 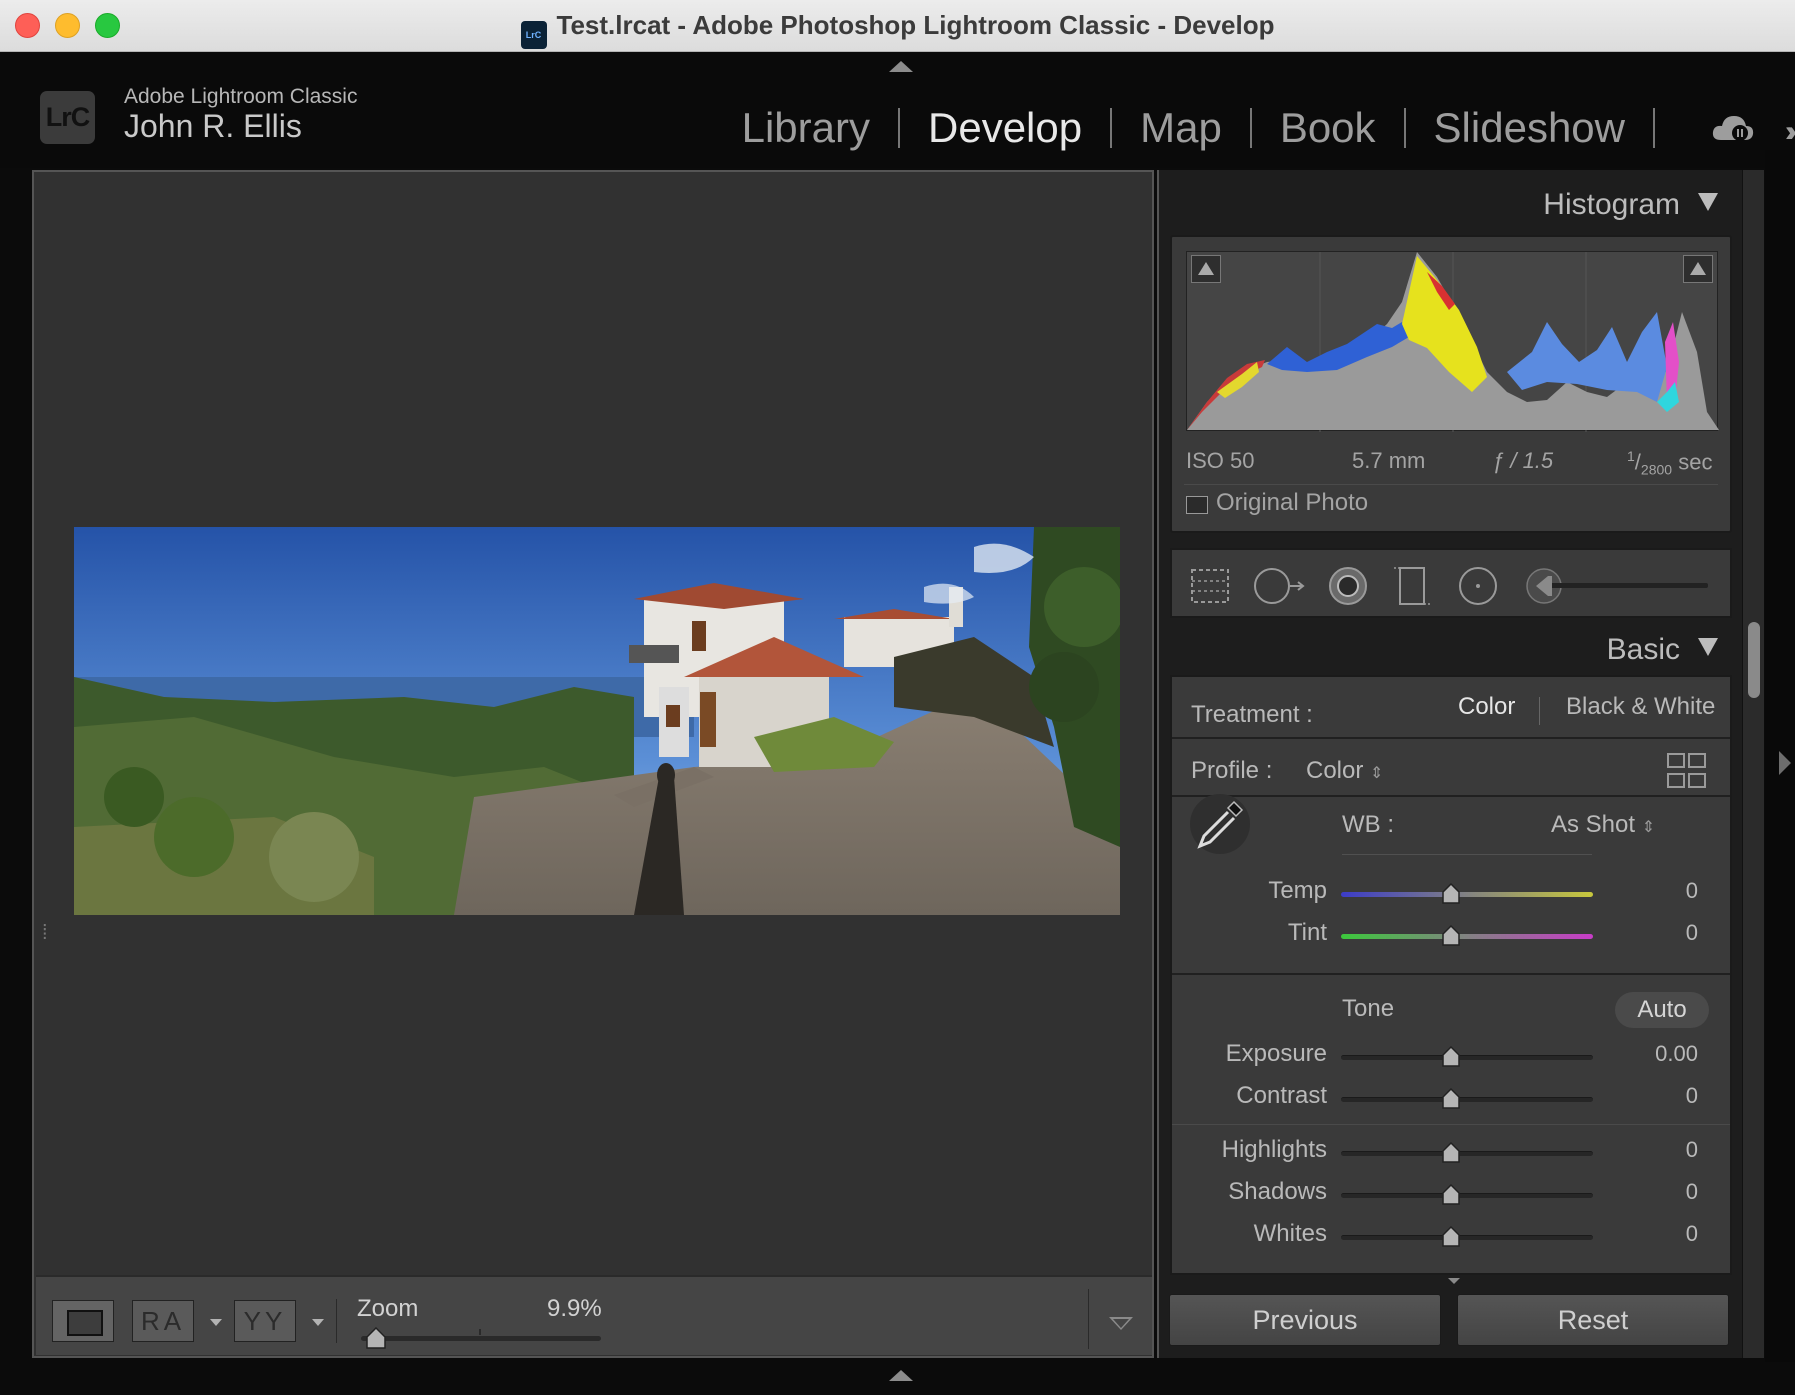 What do you see at coordinates (213, 126) in the screenshot?
I see `identity-plate-user: John R. Ellis` at bounding box center [213, 126].